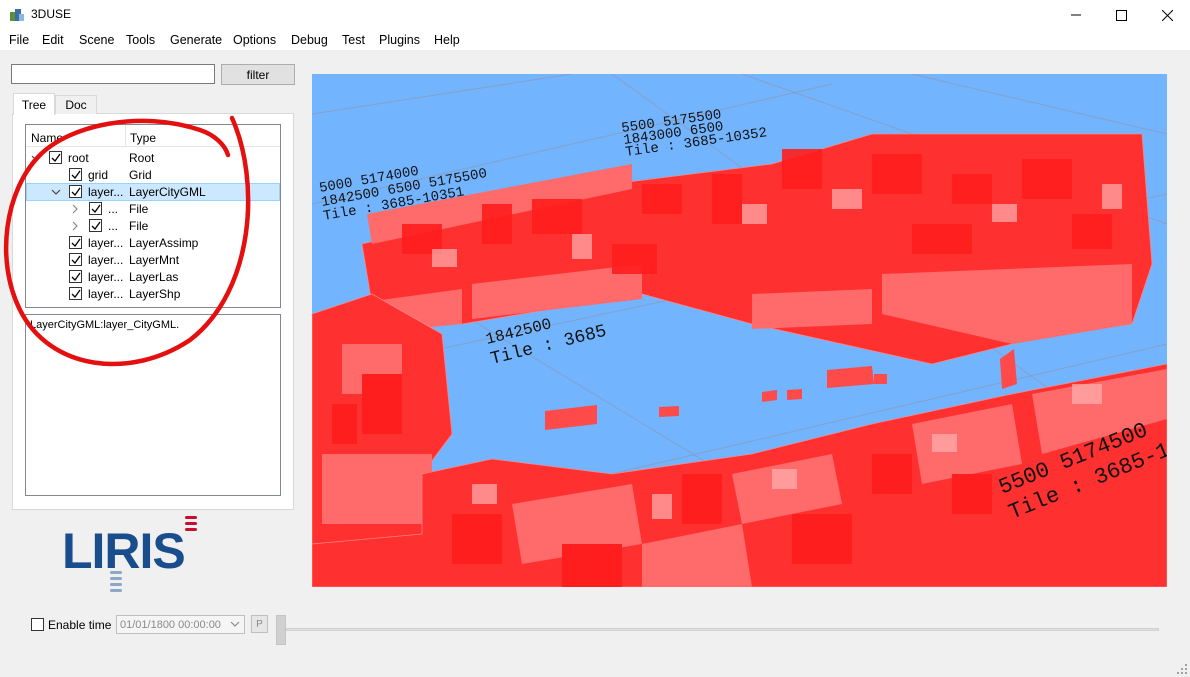 The width and height of the screenshot is (1190, 677). What do you see at coordinates (123, 551) in the screenshot?
I see `svg-text: LIRIS` at bounding box center [123, 551].